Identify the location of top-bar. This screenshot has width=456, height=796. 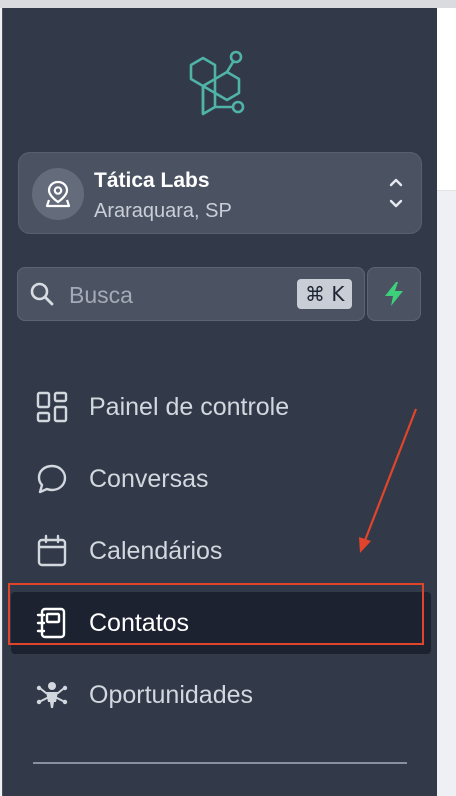
(228, 4).